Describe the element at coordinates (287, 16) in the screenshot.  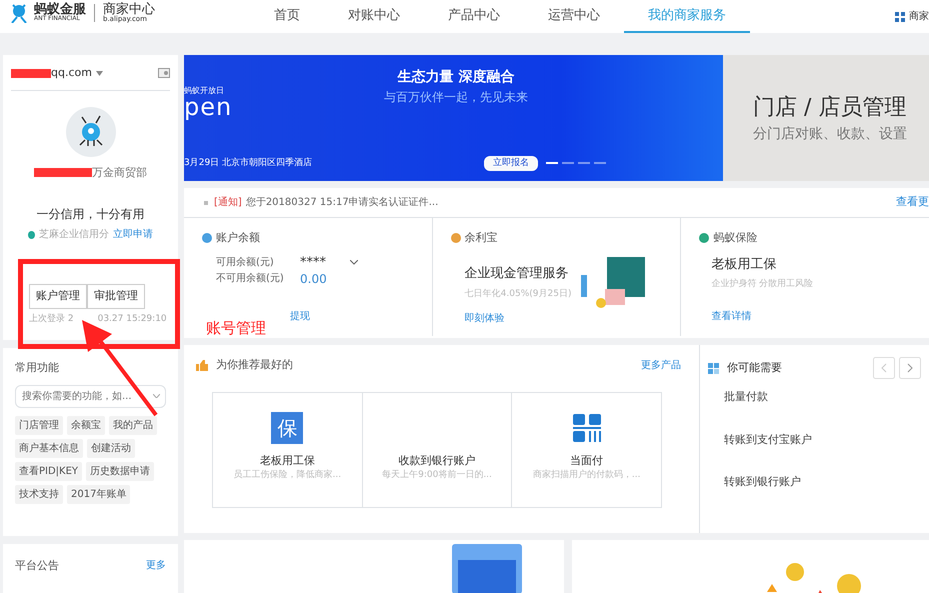
I see `nav-tab: 首页` at that location.